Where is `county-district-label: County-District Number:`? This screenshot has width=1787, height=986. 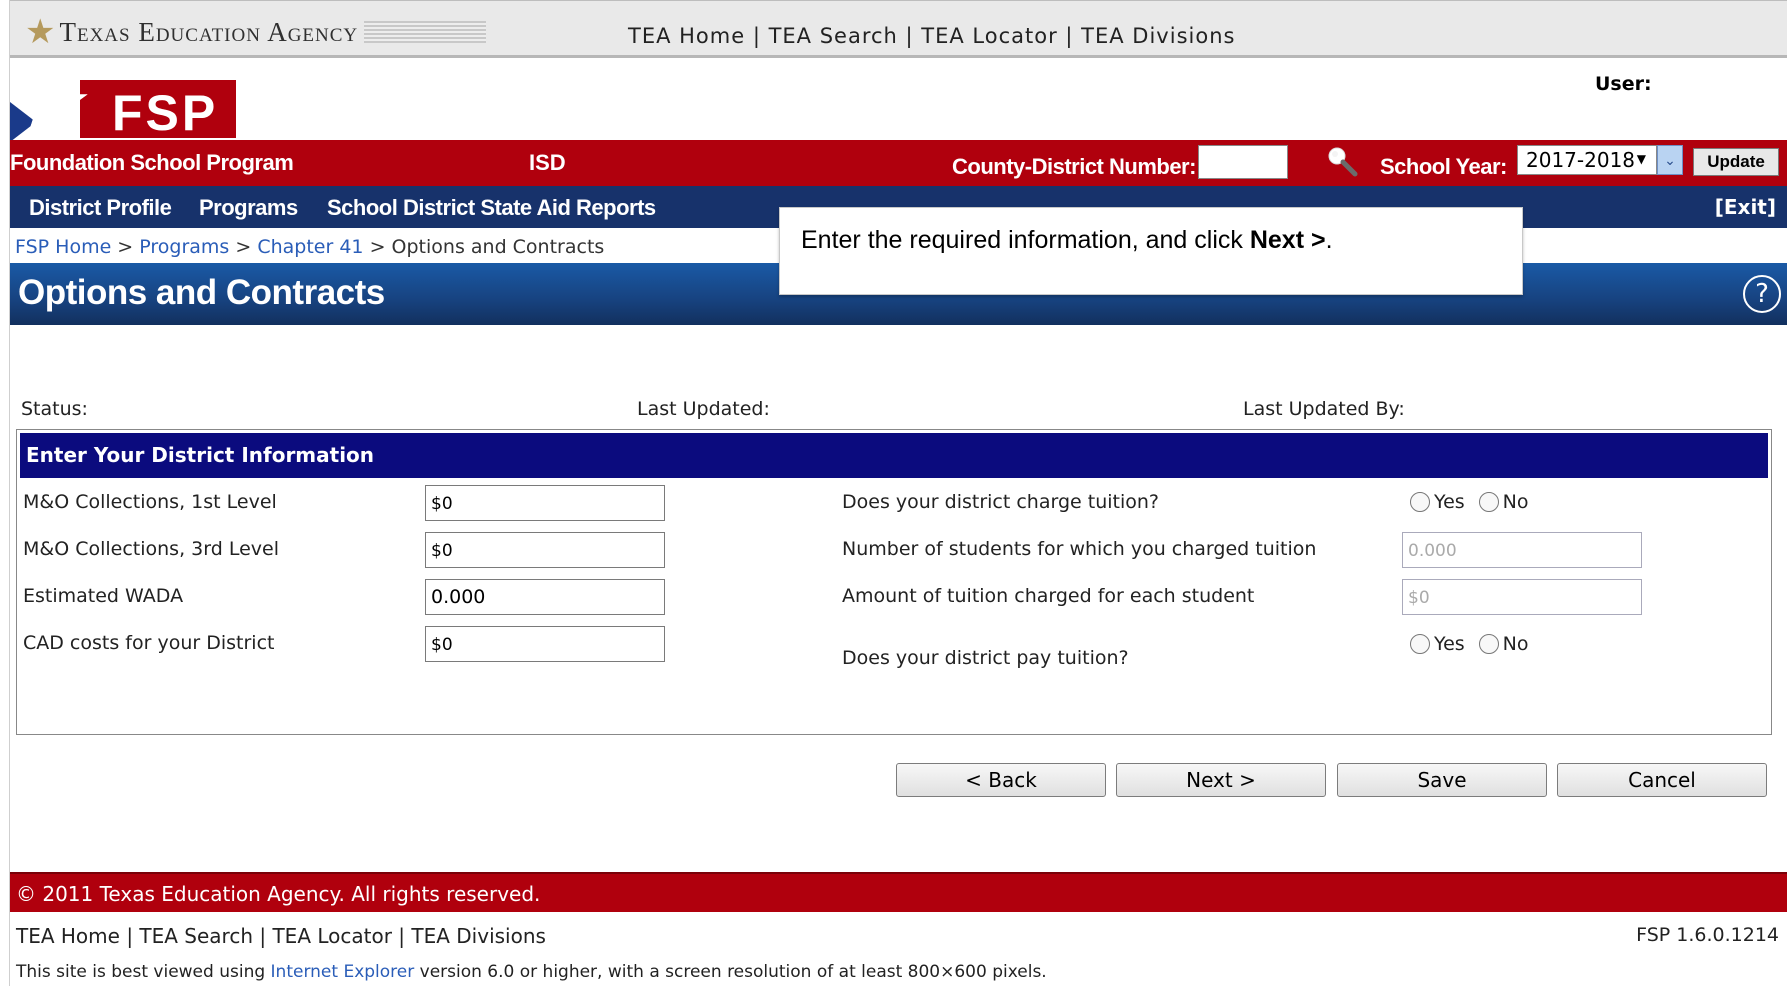 county-district-label: County-District Number: is located at coordinates (1074, 166).